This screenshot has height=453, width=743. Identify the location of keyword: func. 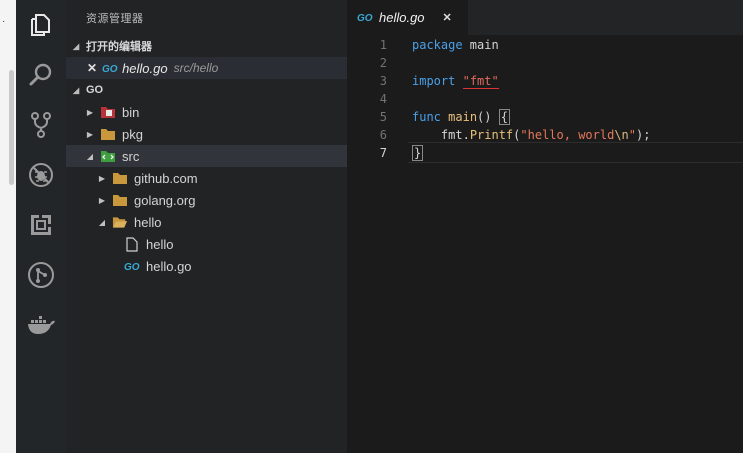
(426, 117).